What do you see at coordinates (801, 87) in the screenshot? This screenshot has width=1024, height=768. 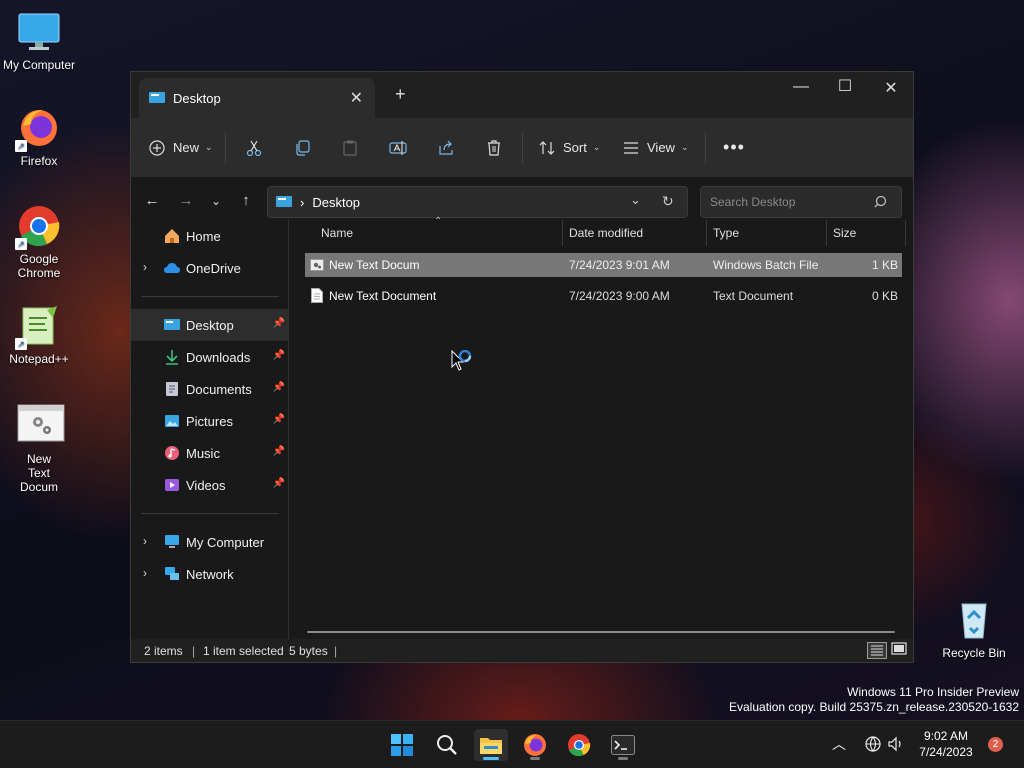 I see `minimize-icon: —` at bounding box center [801, 87].